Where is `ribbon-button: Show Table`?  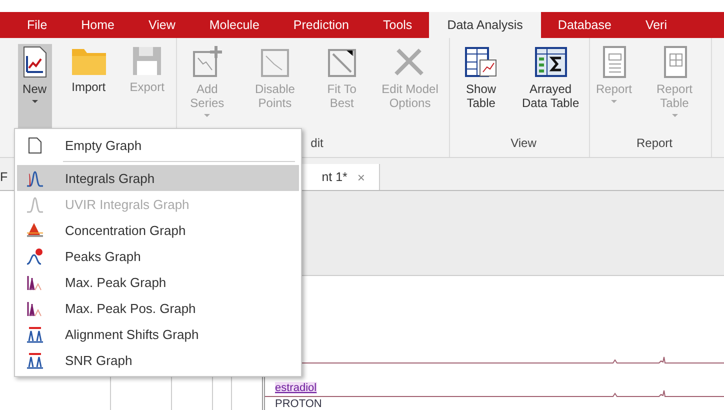
ribbon-button: Show Table is located at coordinates (481, 88).